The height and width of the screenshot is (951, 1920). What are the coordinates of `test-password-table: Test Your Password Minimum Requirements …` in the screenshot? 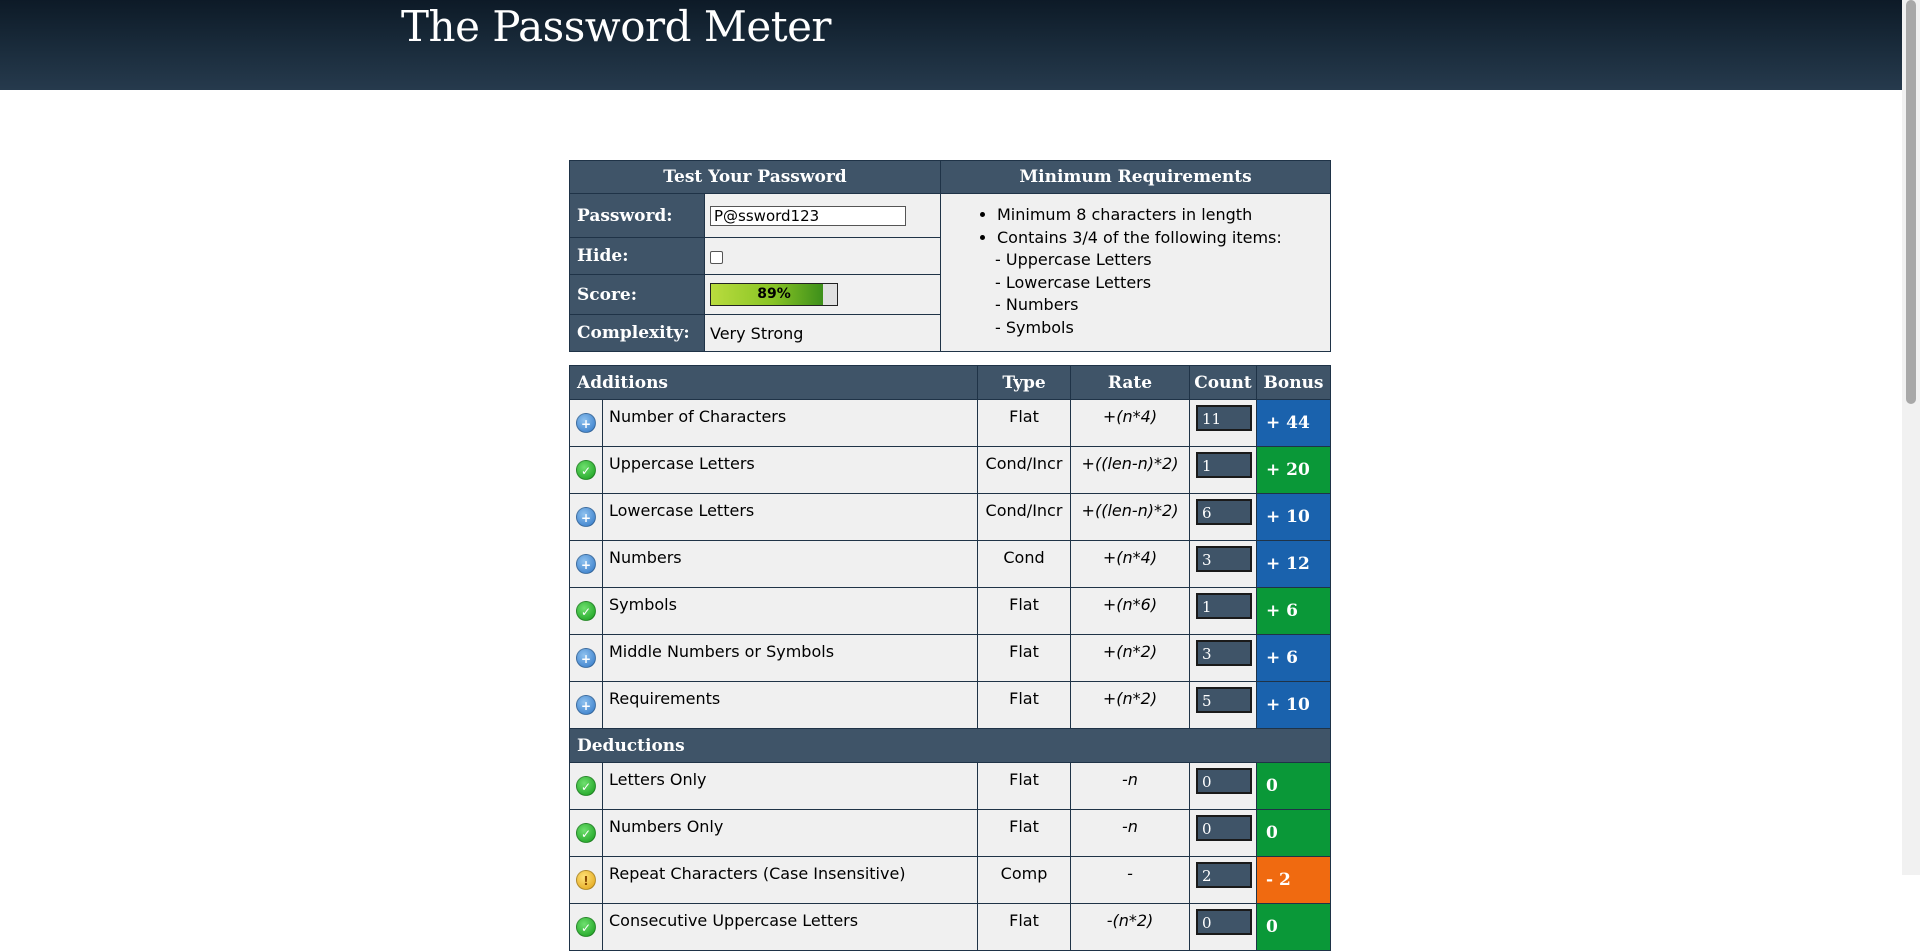 It's located at (950, 256).